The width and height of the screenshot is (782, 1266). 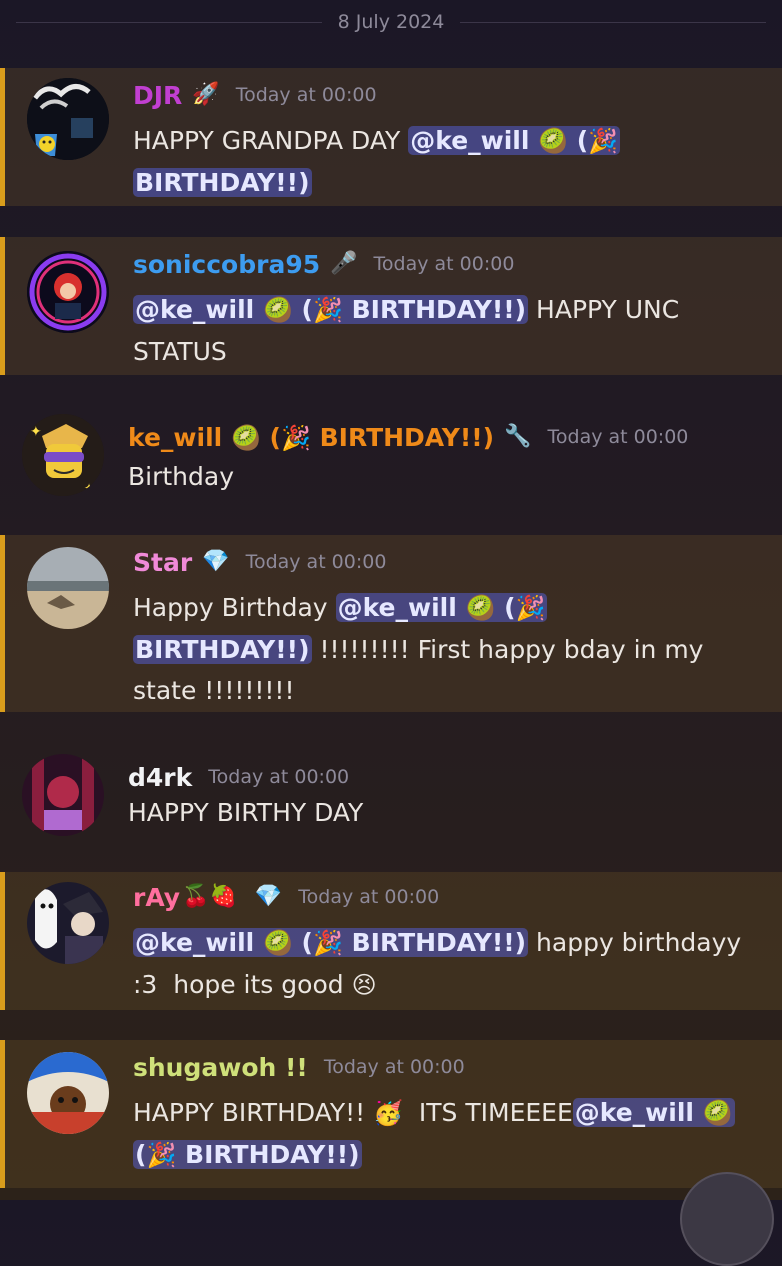 I want to click on partying-face-icon: 🥳, so click(x=388, y=1113).